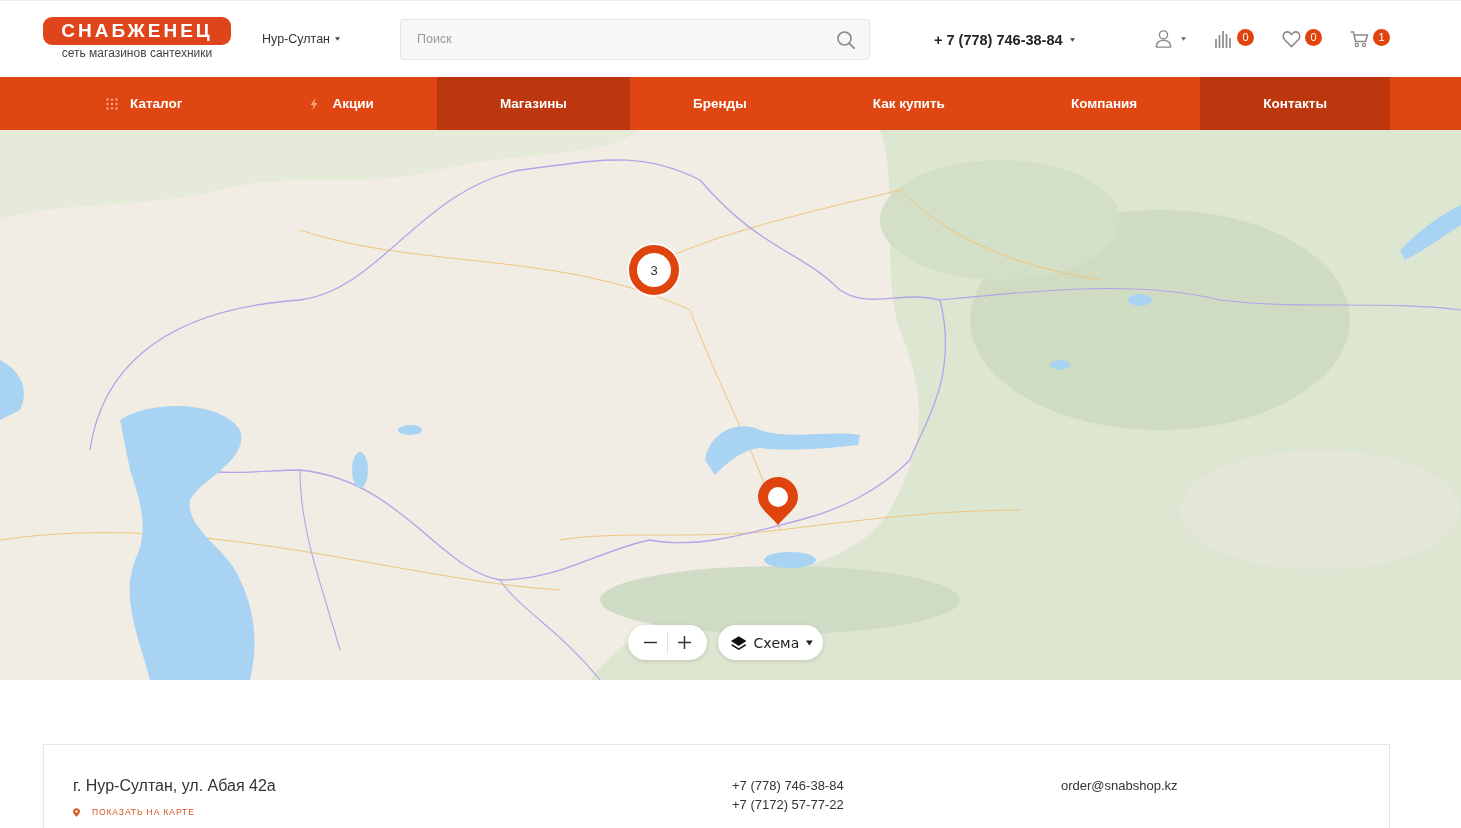 The height and width of the screenshot is (828, 1461). Describe the element at coordinates (788, 786) in the screenshot. I see `phone-number: +7 (778) 746-38-84` at that location.